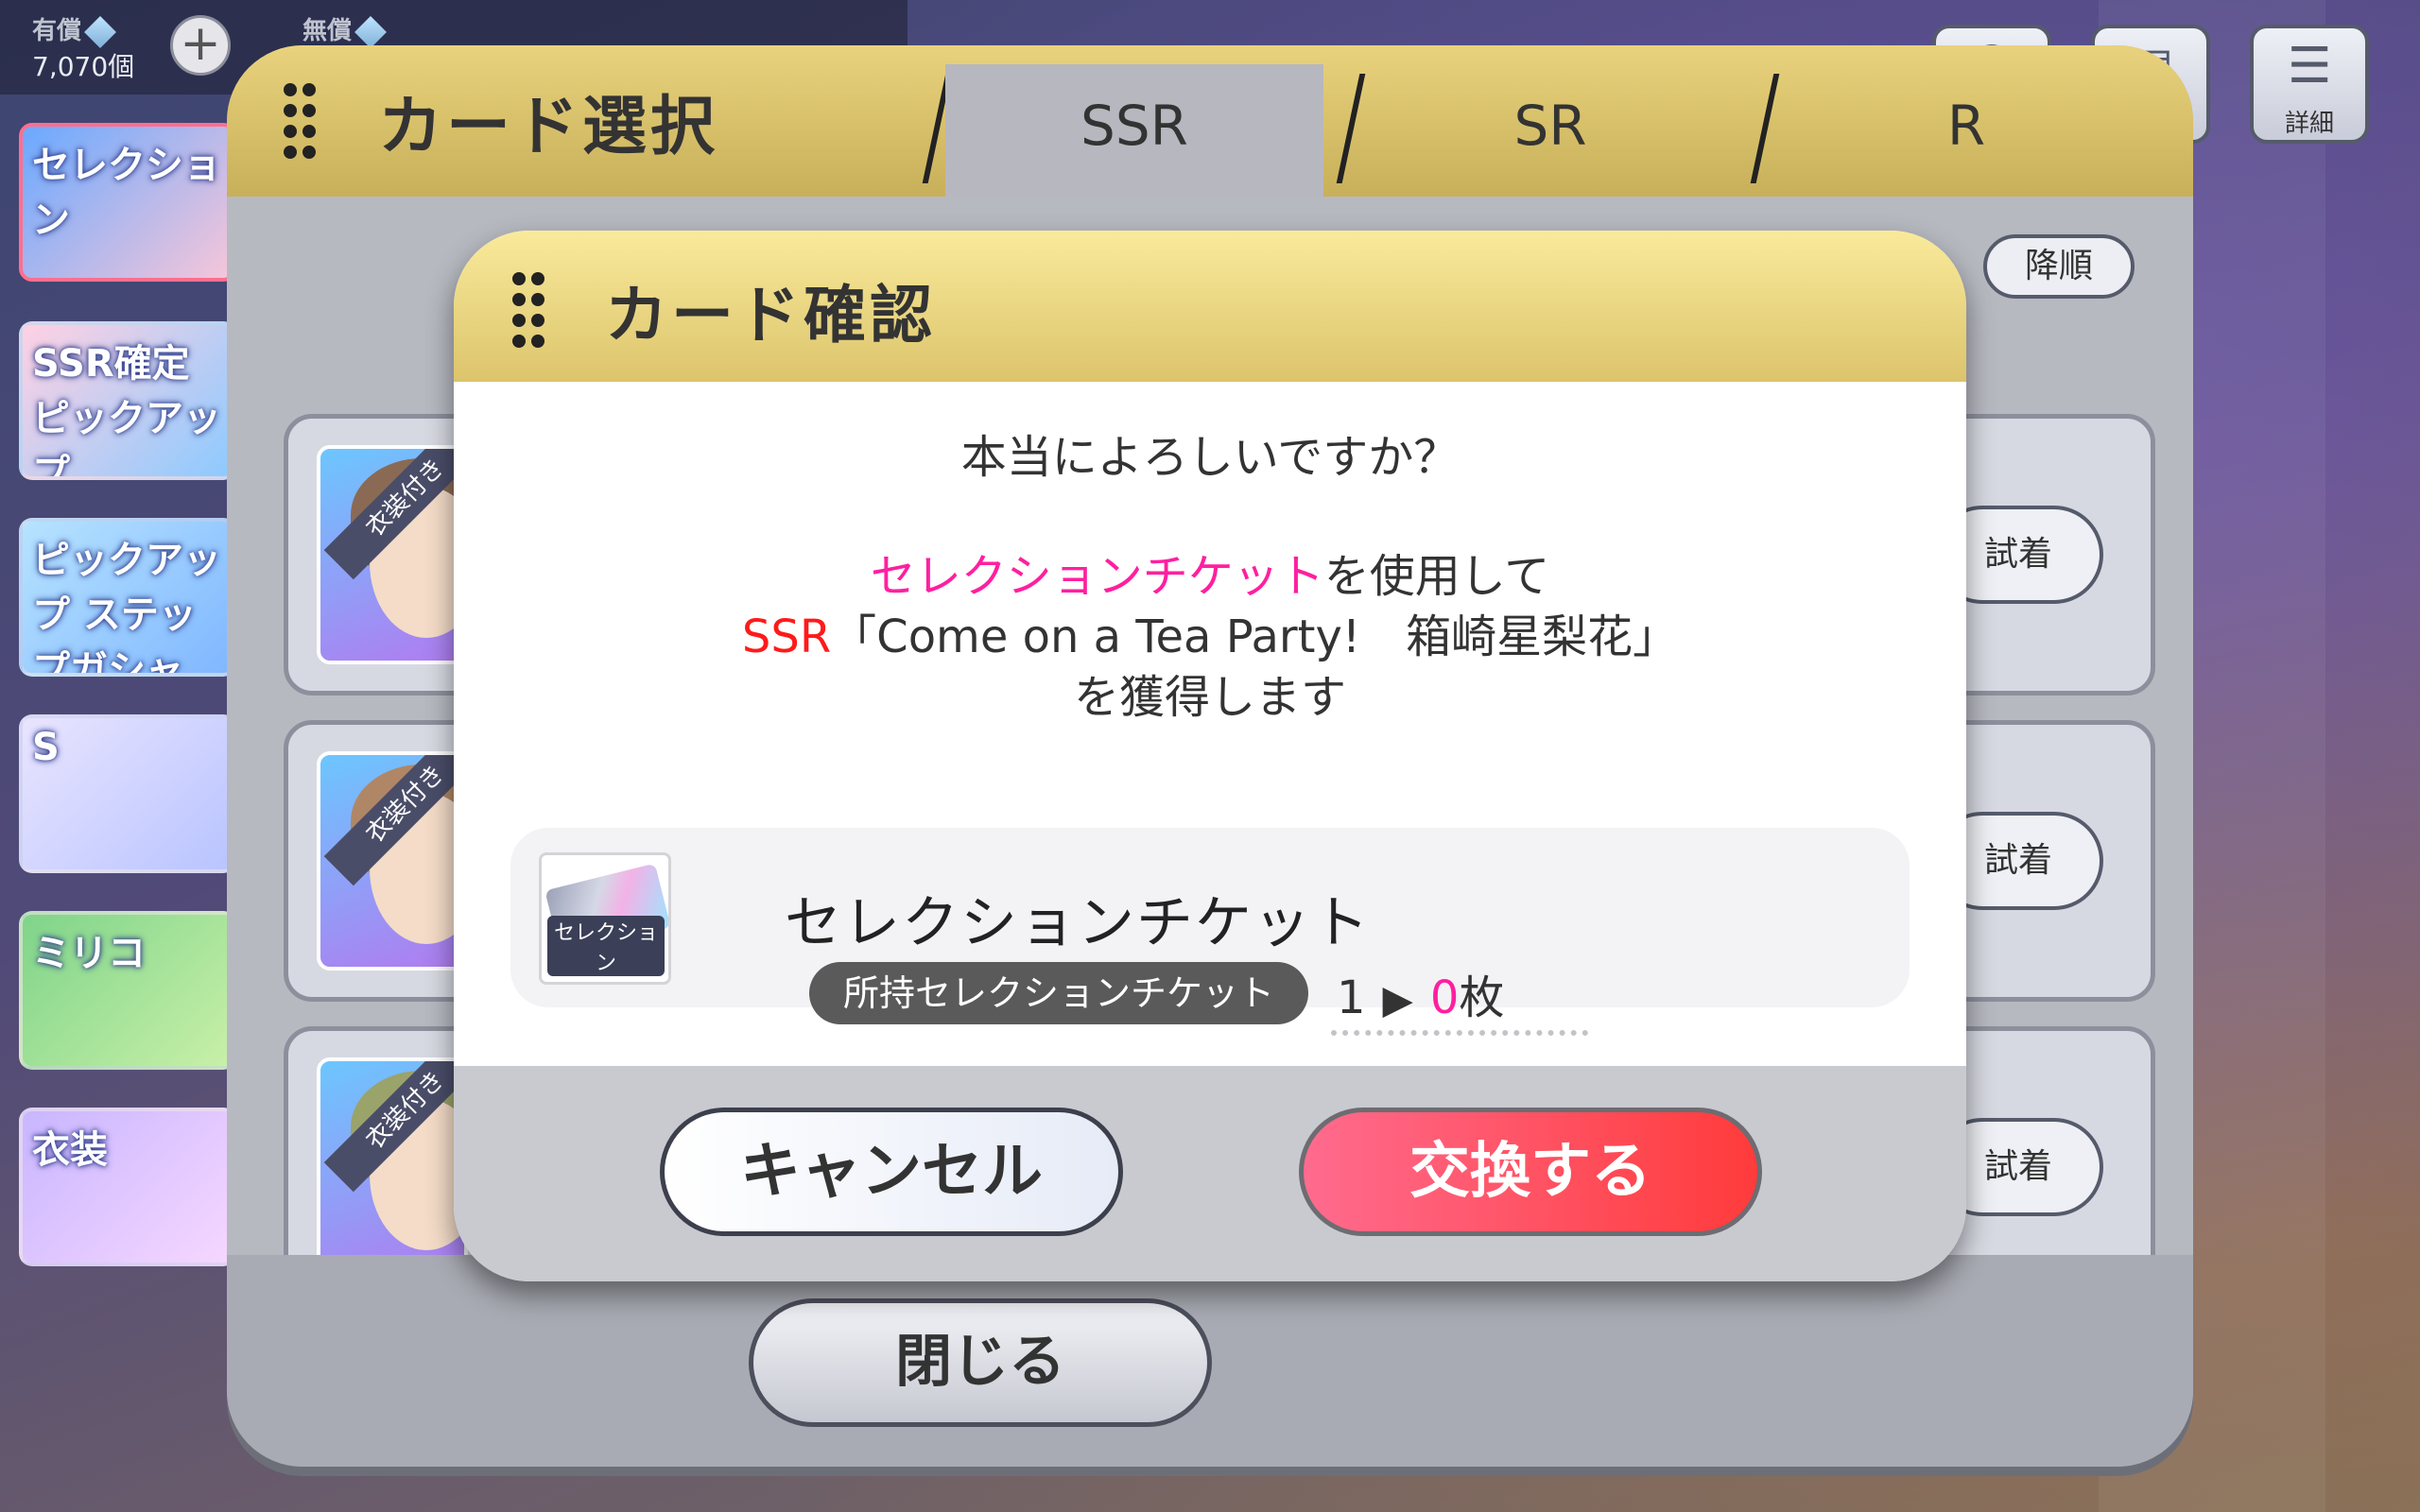 This screenshot has height=1512, width=2420. Describe the element at coordinates (127, 793) in the screenshot. I see `banner-idol: S` at that location.